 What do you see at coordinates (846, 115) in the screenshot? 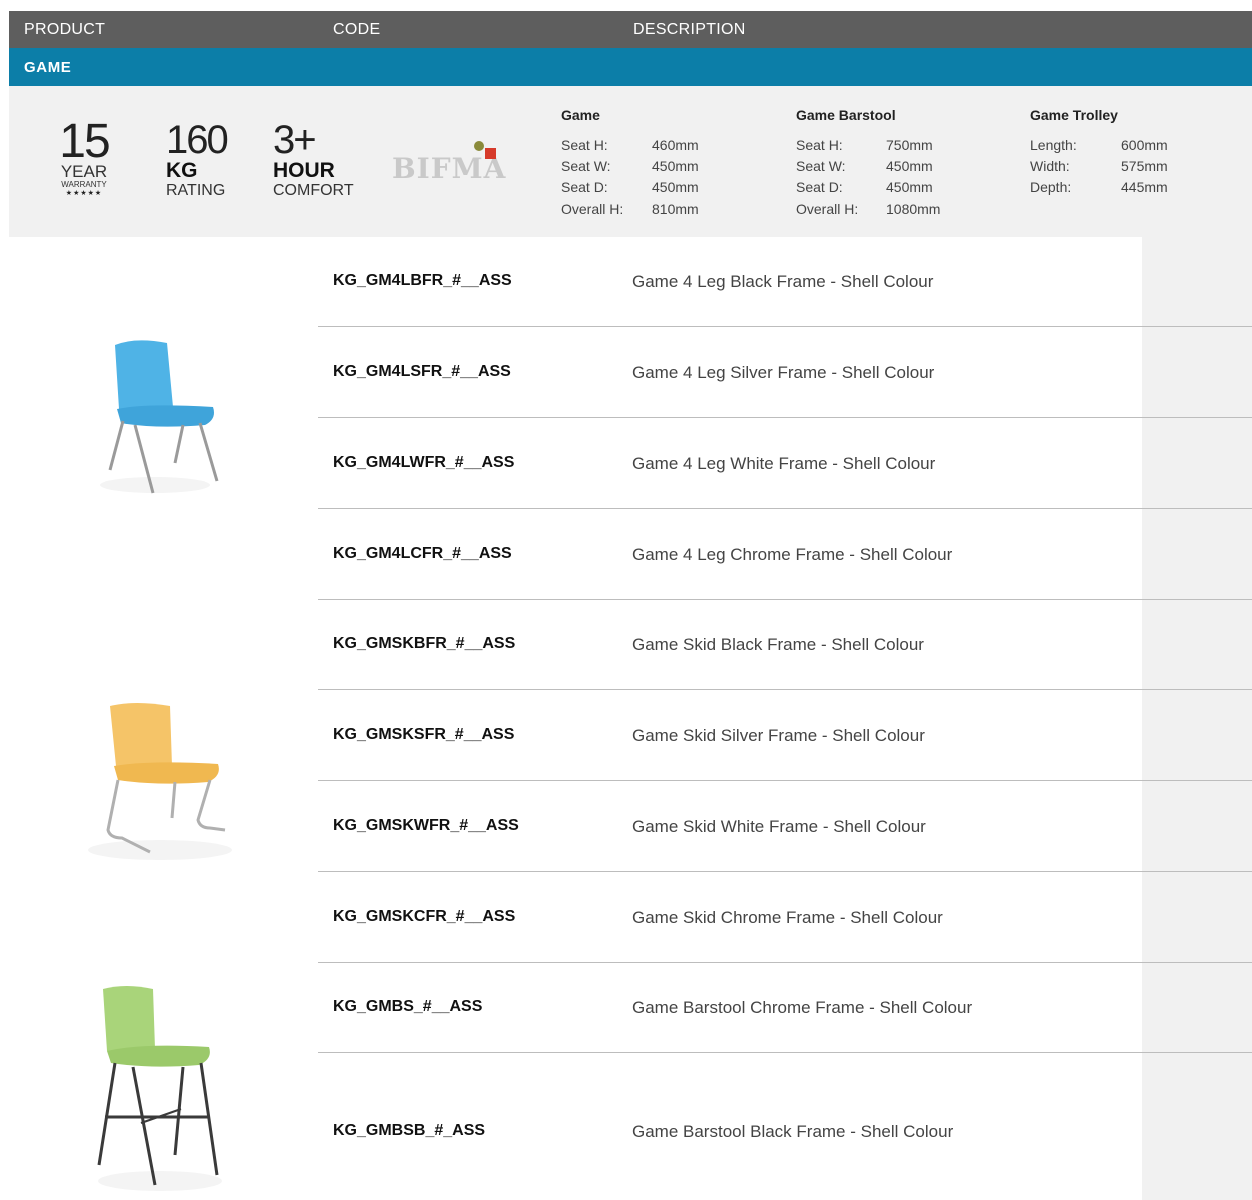
I see `spec-title: Game Barstool` at bounding box center [846, 115].